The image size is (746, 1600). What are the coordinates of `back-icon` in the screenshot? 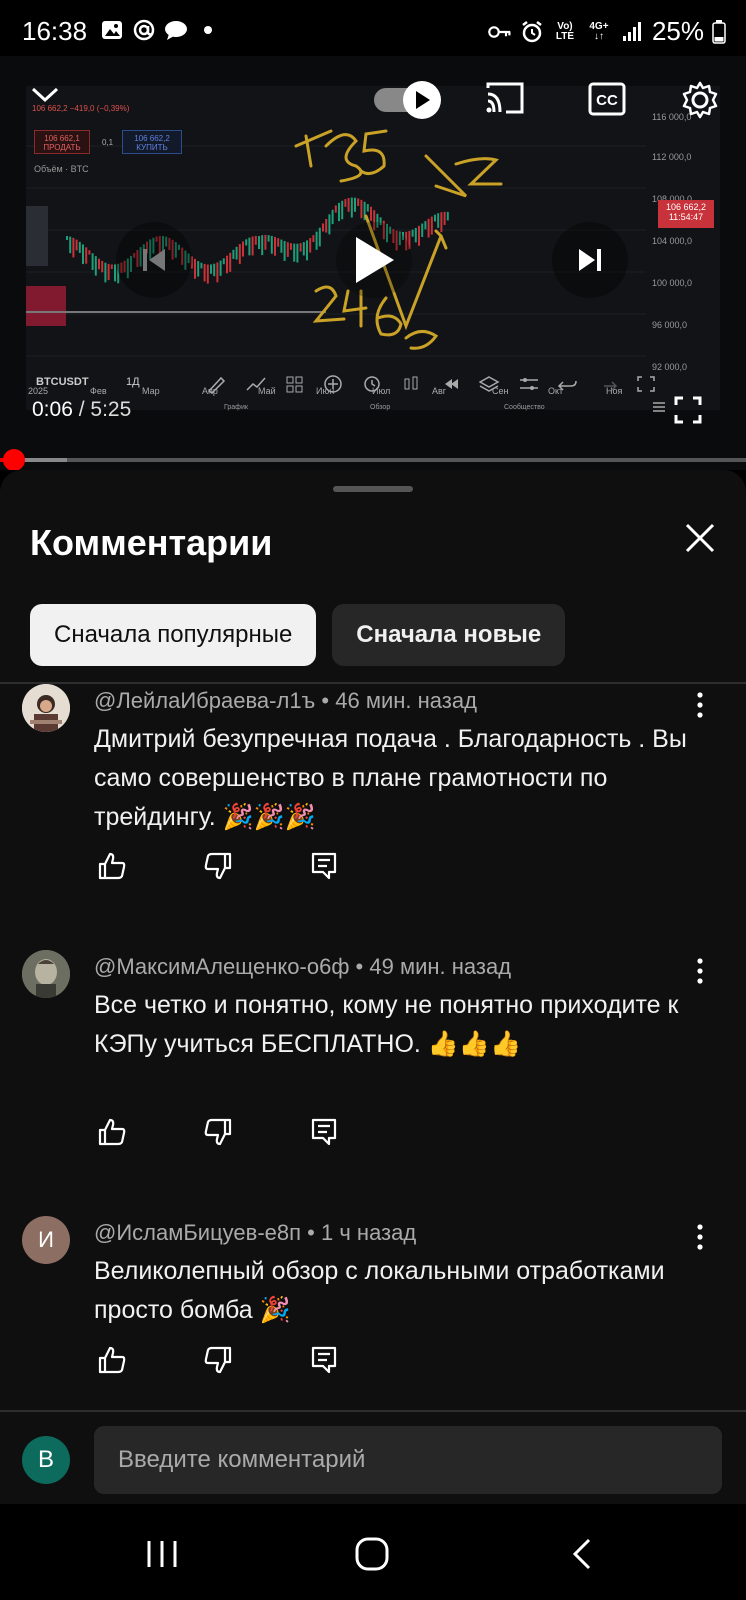 It's located at (581, 1554).